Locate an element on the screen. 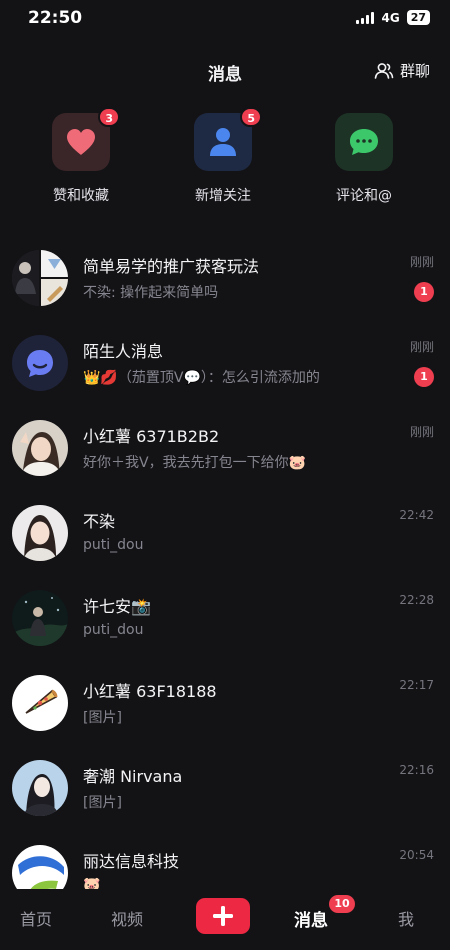 The width and height of the screenshot is (450, 950). likes-badge: 3 is located at coordinates (109, 117).